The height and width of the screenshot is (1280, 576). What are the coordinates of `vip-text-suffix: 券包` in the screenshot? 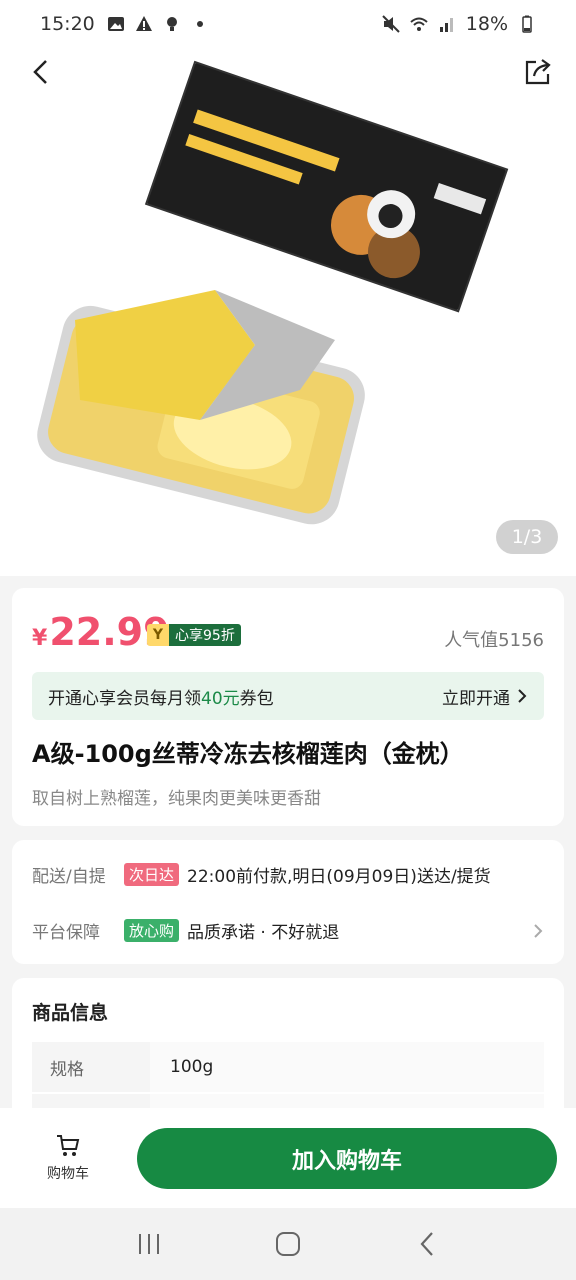 It's located at (256, 698).